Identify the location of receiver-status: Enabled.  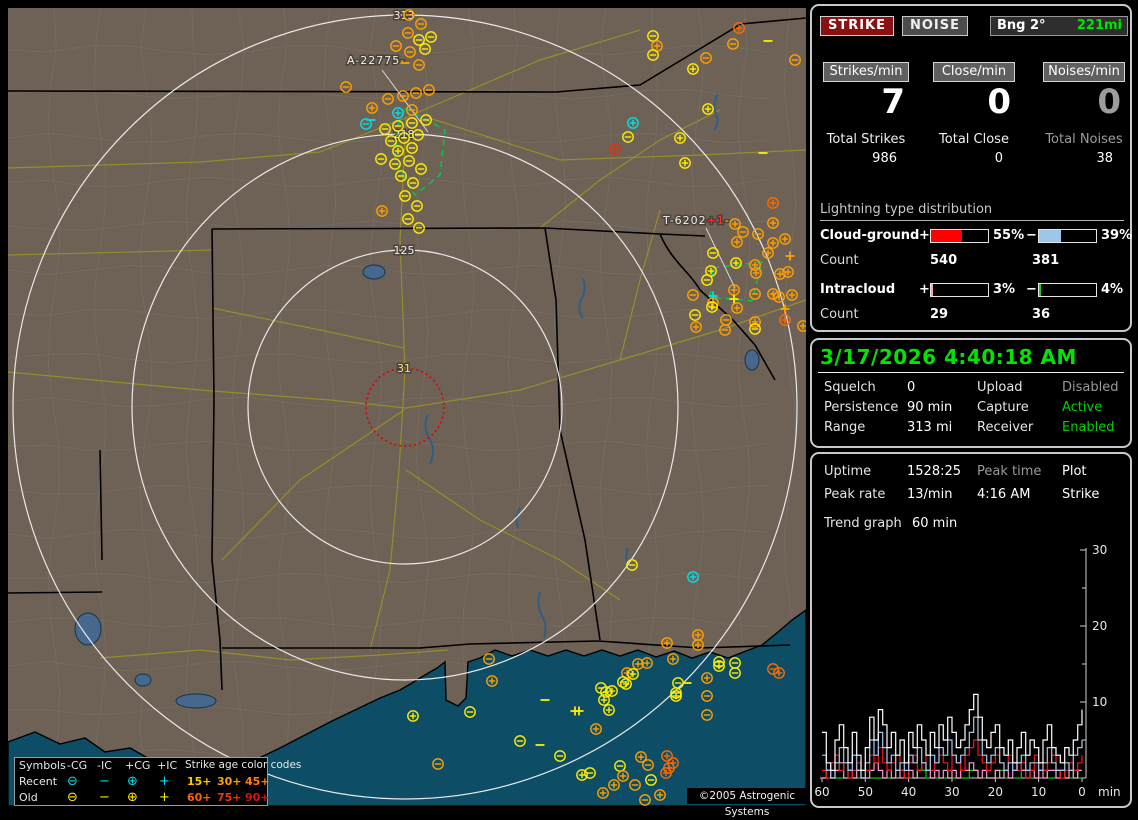
(1088, 427).